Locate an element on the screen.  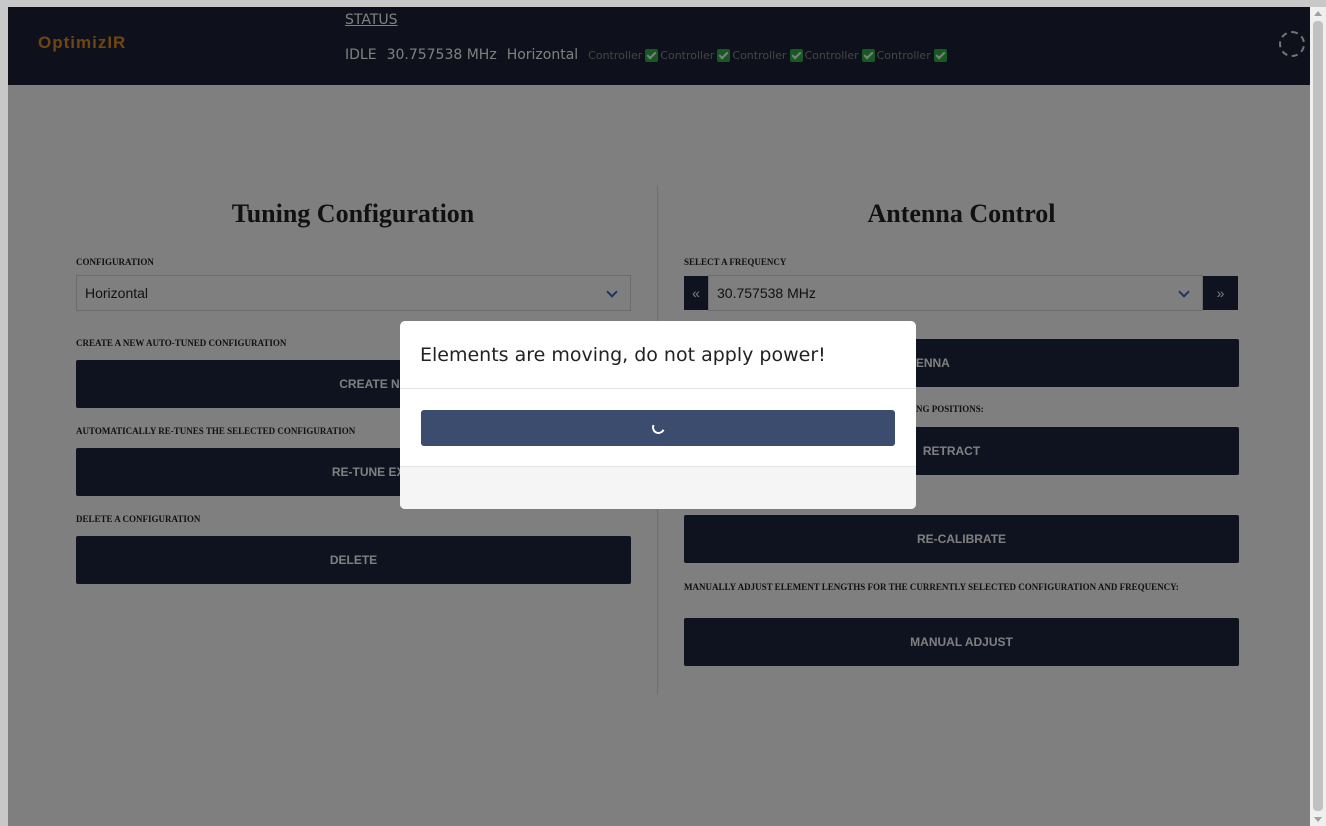
scroll-up-icon is located at coordinates (1318, 13).